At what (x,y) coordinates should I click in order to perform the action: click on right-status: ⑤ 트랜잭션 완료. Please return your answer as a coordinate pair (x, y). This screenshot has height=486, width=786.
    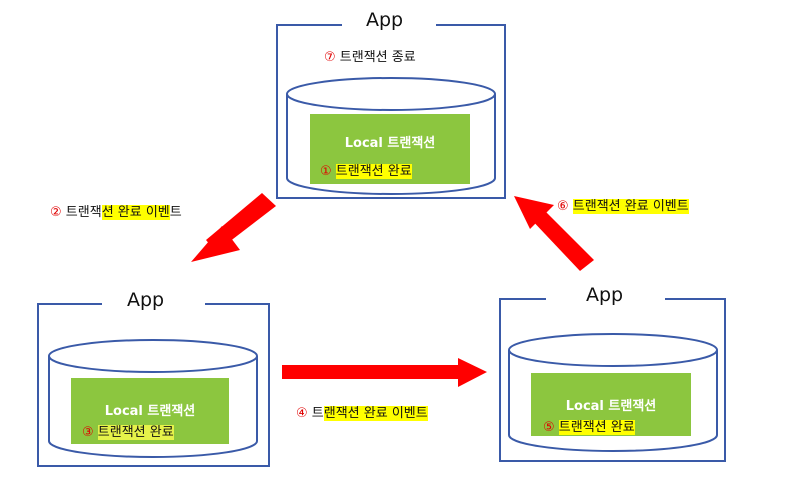
    Looking at the image, I should click on (589, 425).